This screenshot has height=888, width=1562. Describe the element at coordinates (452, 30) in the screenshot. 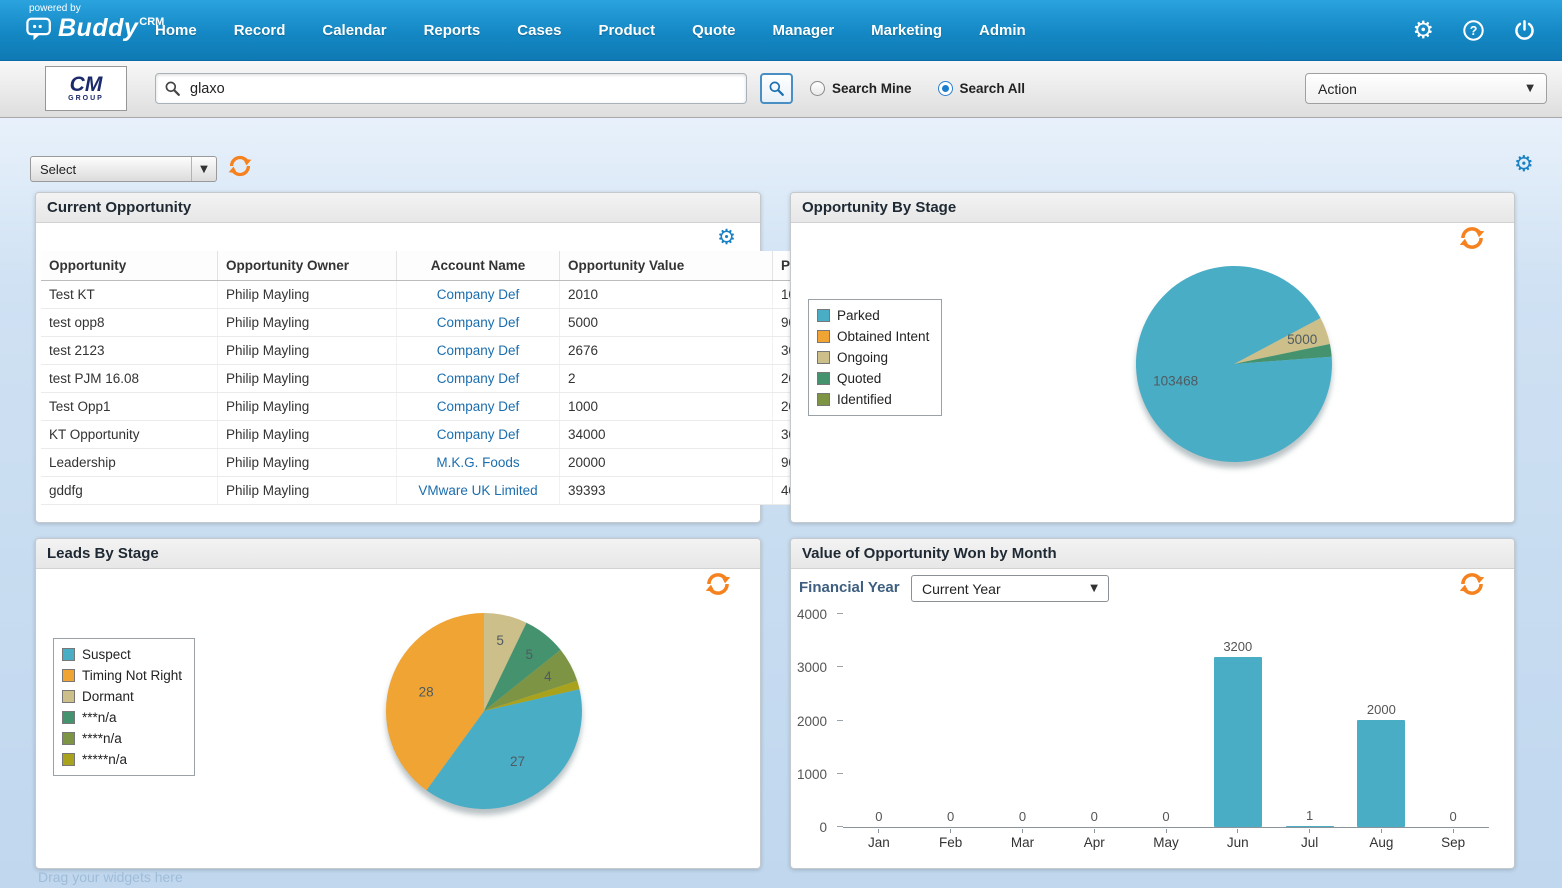

I see `nav-item-reports: Reports` at that location.